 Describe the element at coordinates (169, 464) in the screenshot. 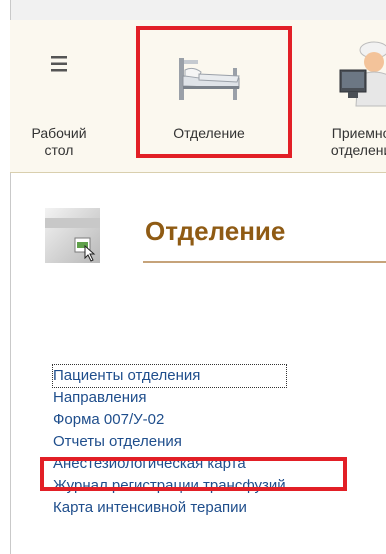

I see `link-anesthesia-card: Анестезиологическая карта` at that location.